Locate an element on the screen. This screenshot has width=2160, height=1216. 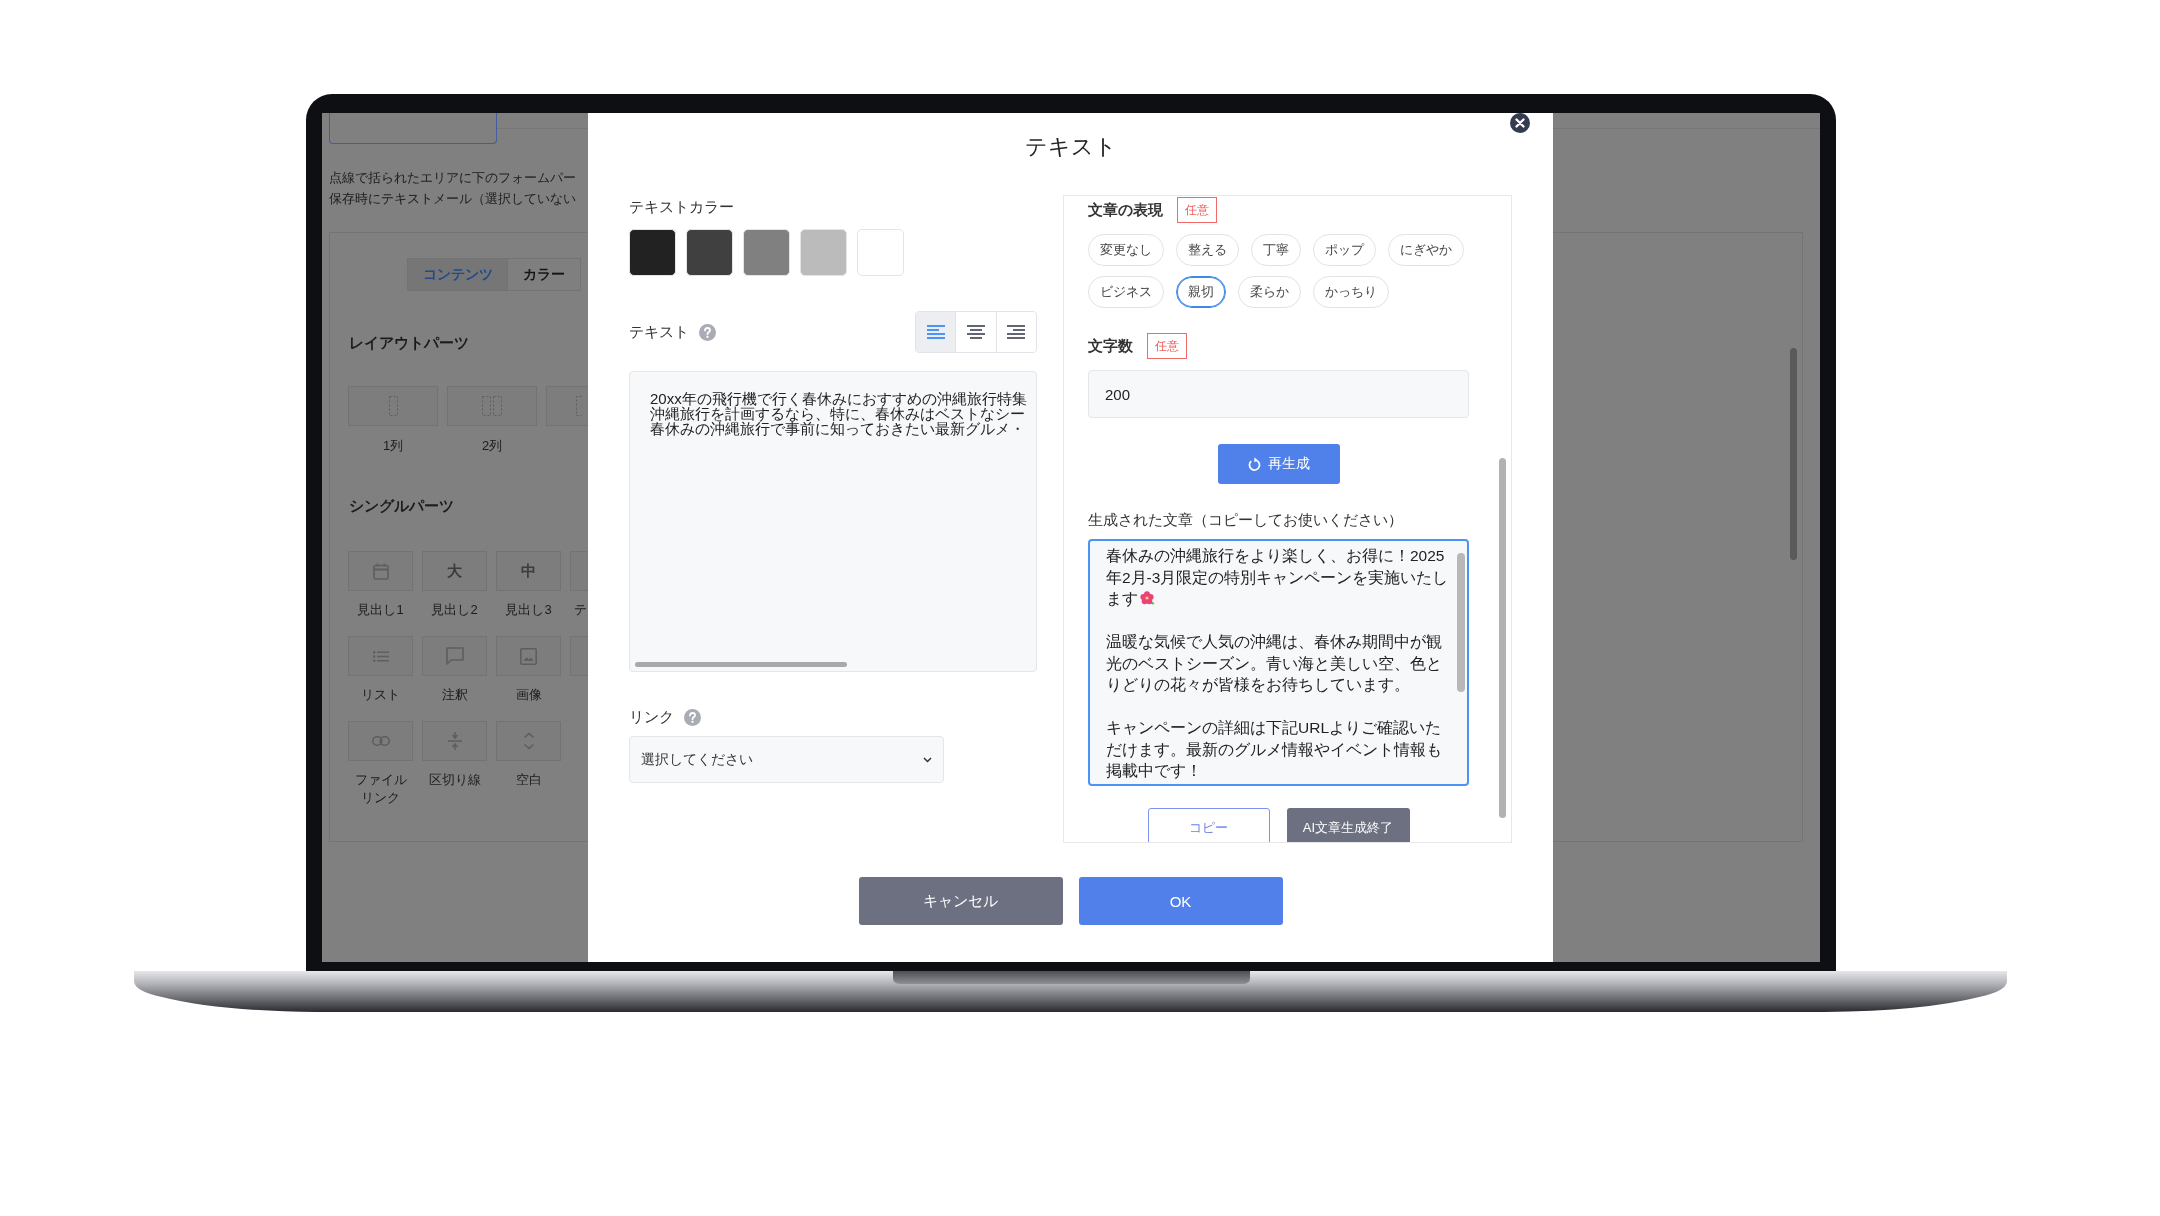
image-icon is located at coordinates (528, 656).